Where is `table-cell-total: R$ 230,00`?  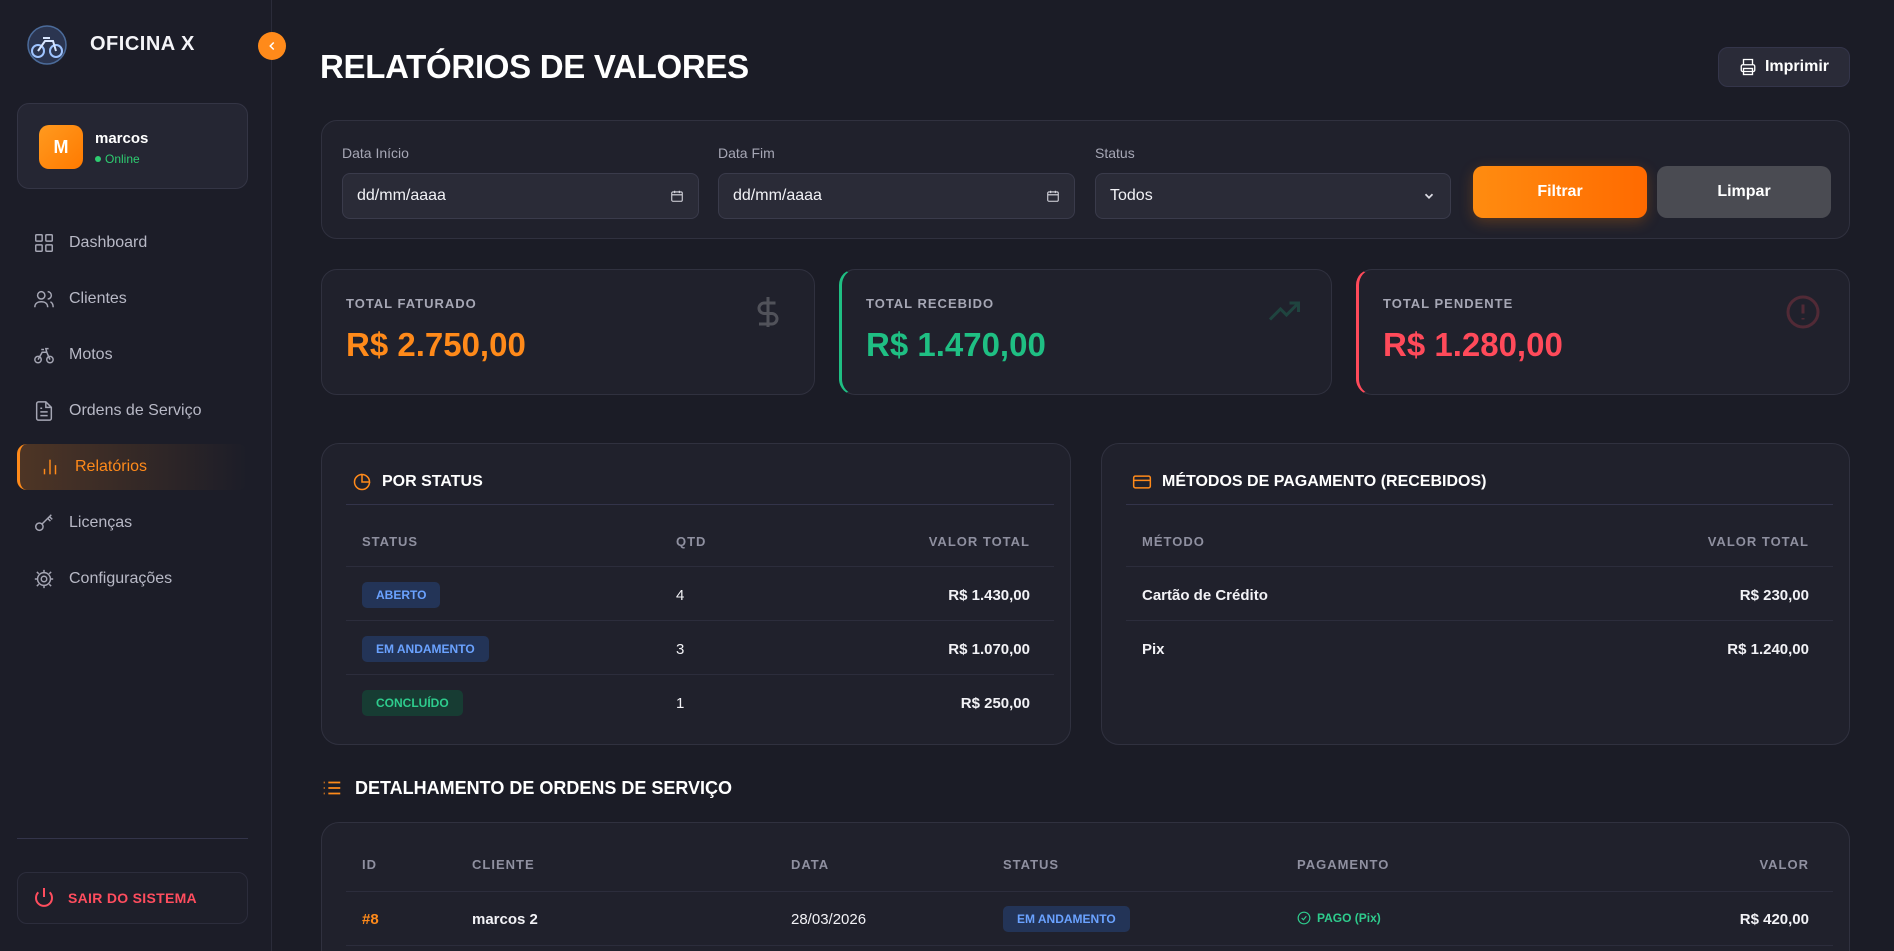
table-cell-total: R$ 230,00 is located at coordinates (1774, 595).